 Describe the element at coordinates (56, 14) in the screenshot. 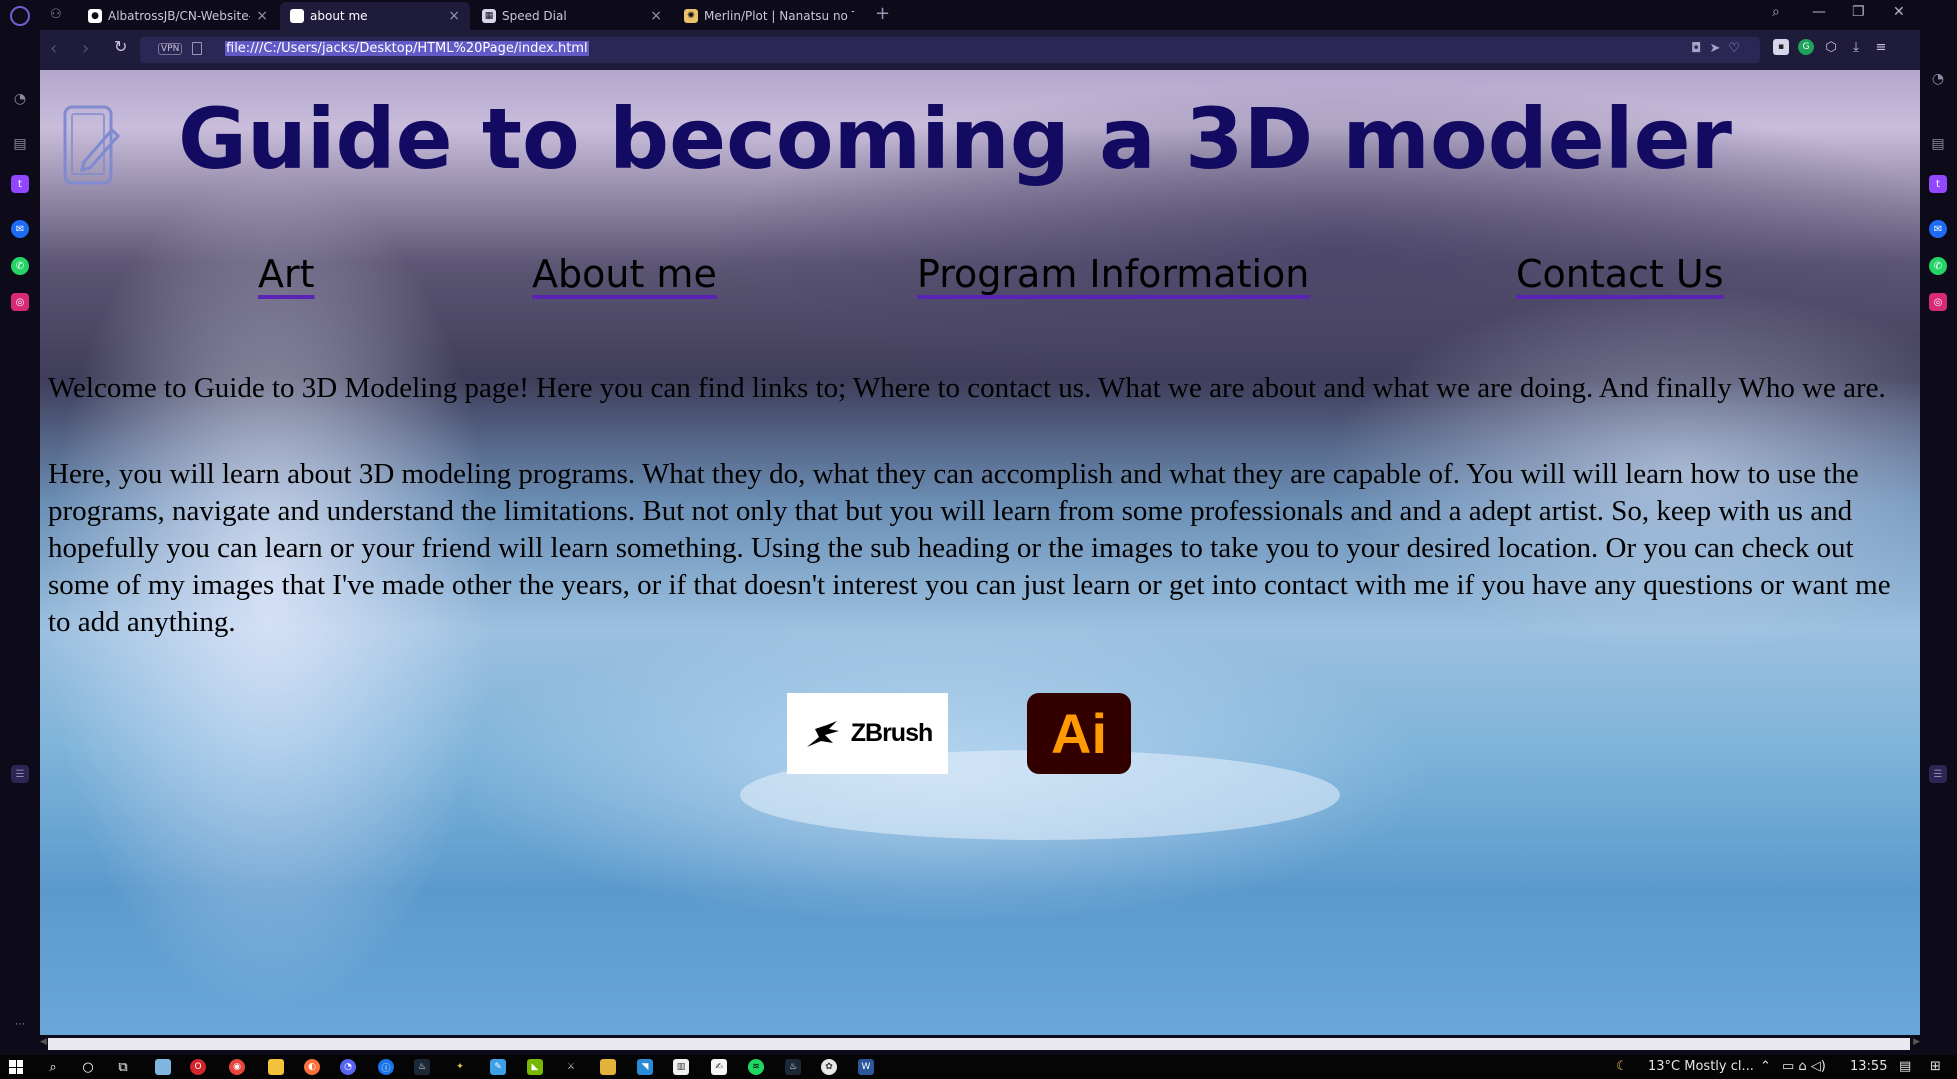

I see `workspaces-icon: ⚇` at that location.